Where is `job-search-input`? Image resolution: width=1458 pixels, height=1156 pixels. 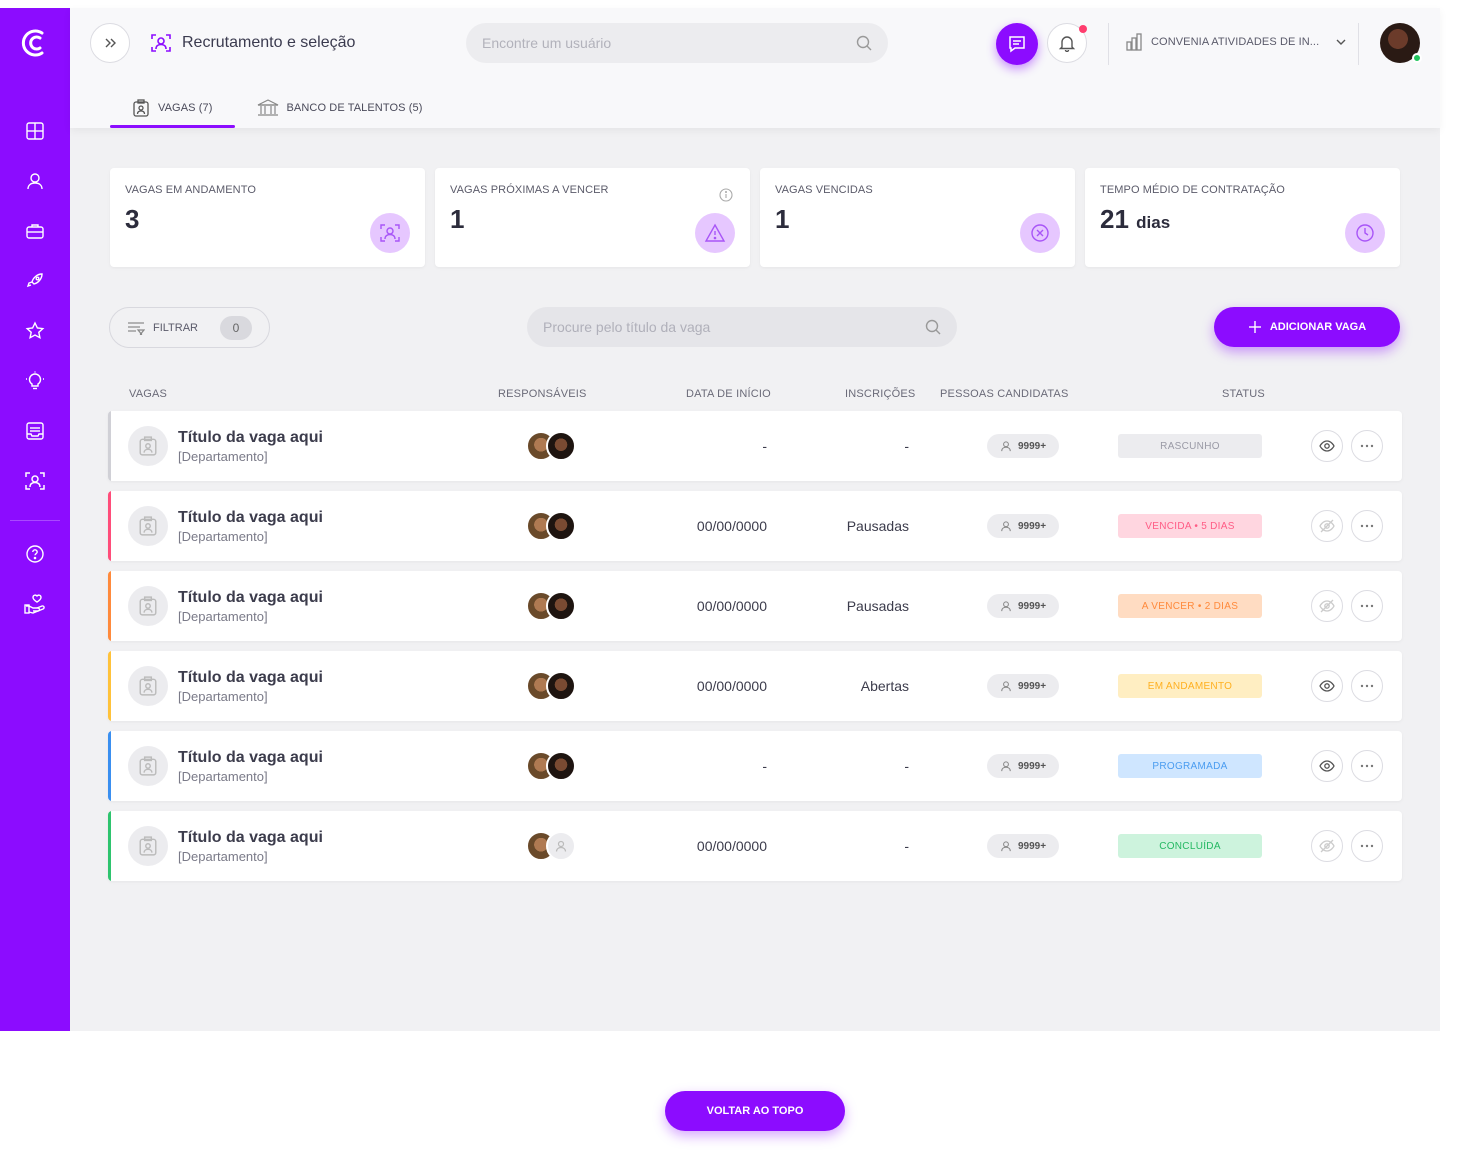
job-search-input is located at coordinates (734, 327).